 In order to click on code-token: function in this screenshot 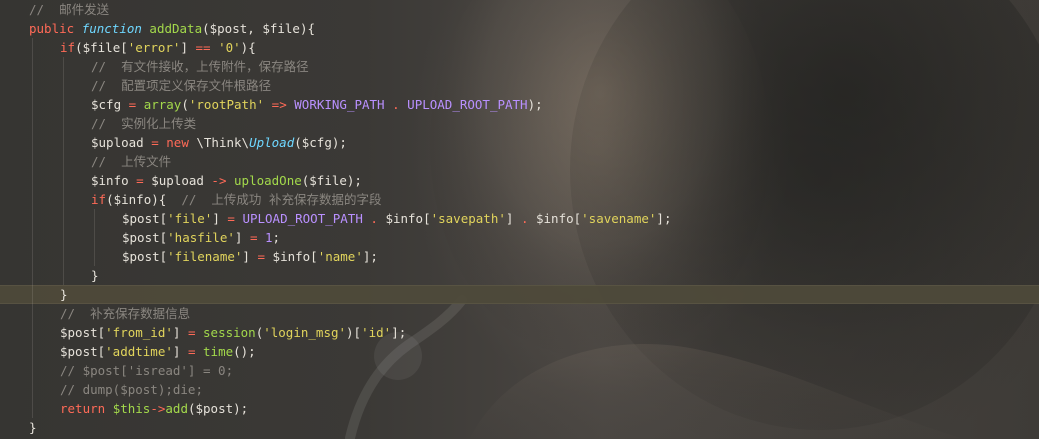, I will do `click(115, 28)`.